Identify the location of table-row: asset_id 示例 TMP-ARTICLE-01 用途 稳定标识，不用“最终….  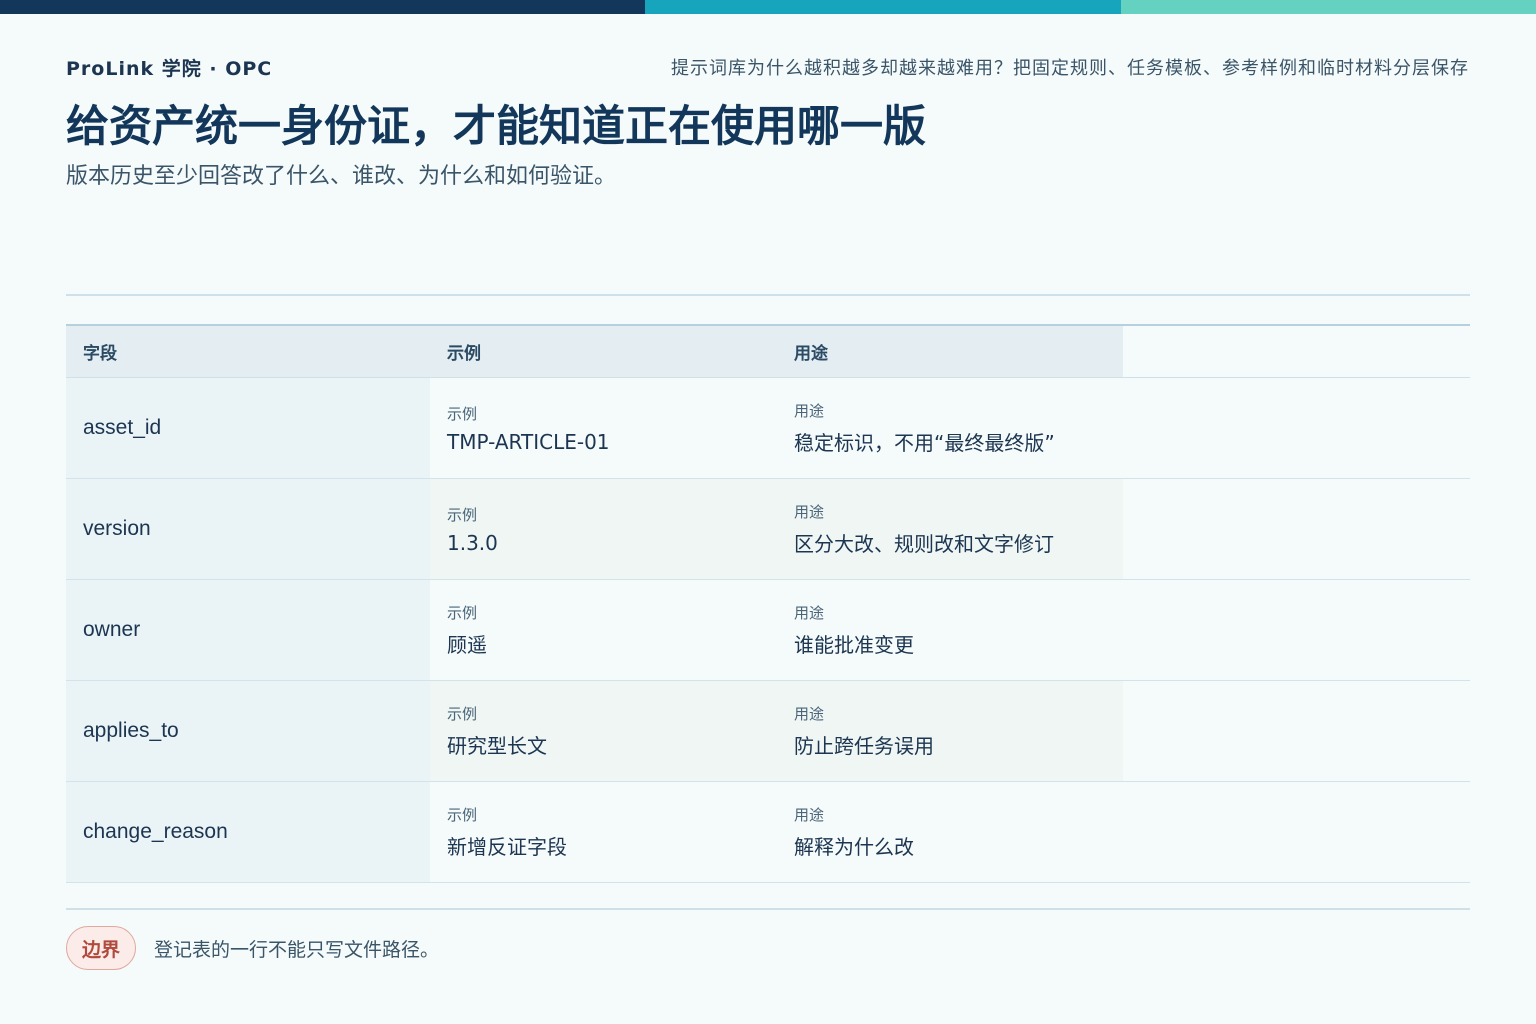
(768, 428).